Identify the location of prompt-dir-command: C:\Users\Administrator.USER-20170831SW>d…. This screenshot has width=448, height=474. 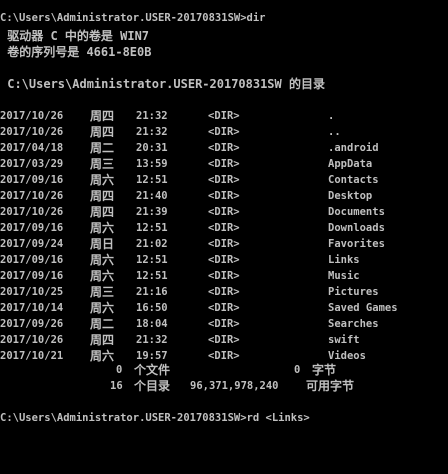
(133, 18).